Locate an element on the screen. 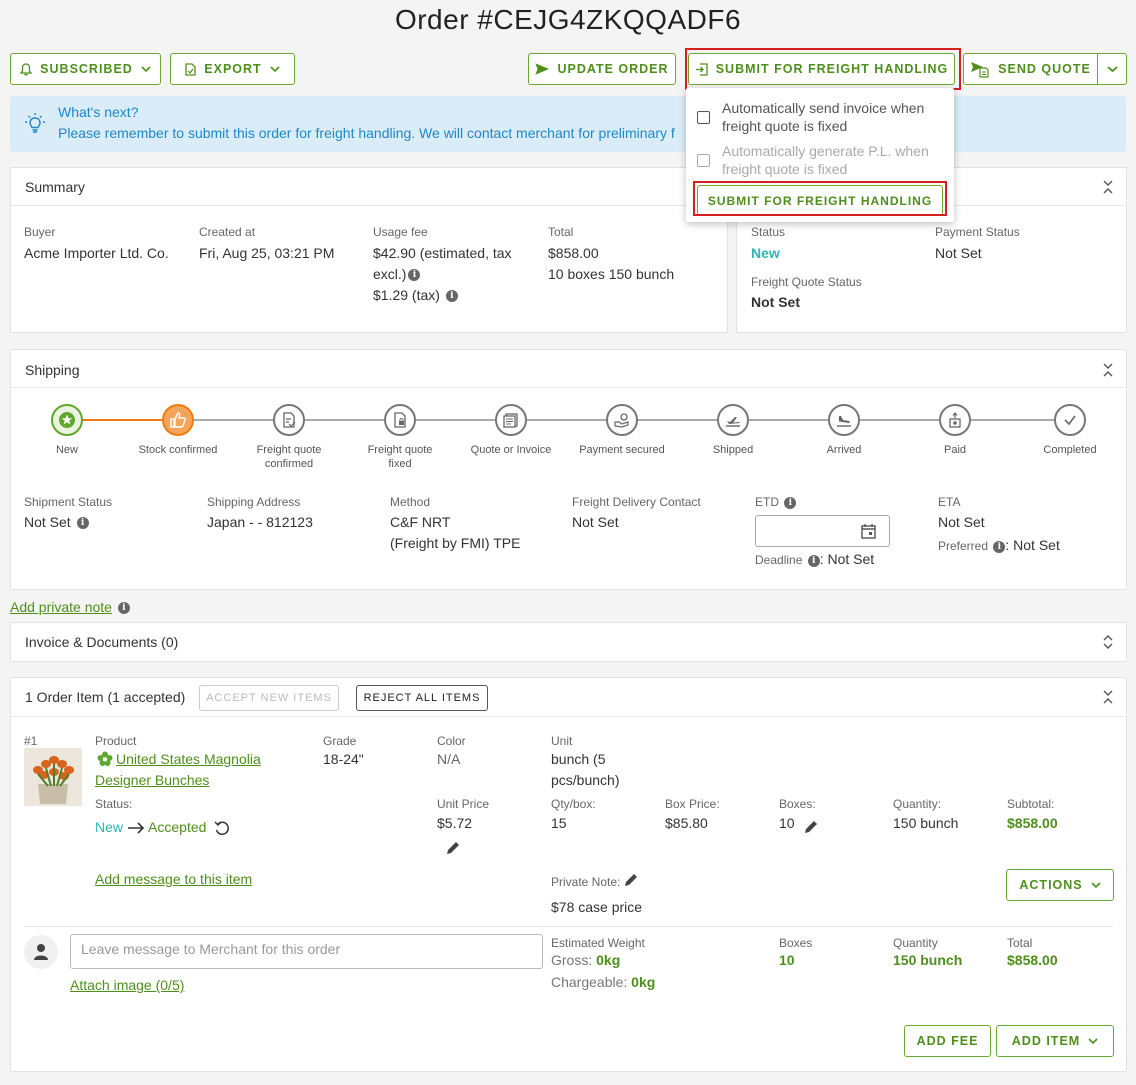 Image resolution: width=1136 pixels, height=1085 pixels. step-label: New is located at coordinates (66, 450).